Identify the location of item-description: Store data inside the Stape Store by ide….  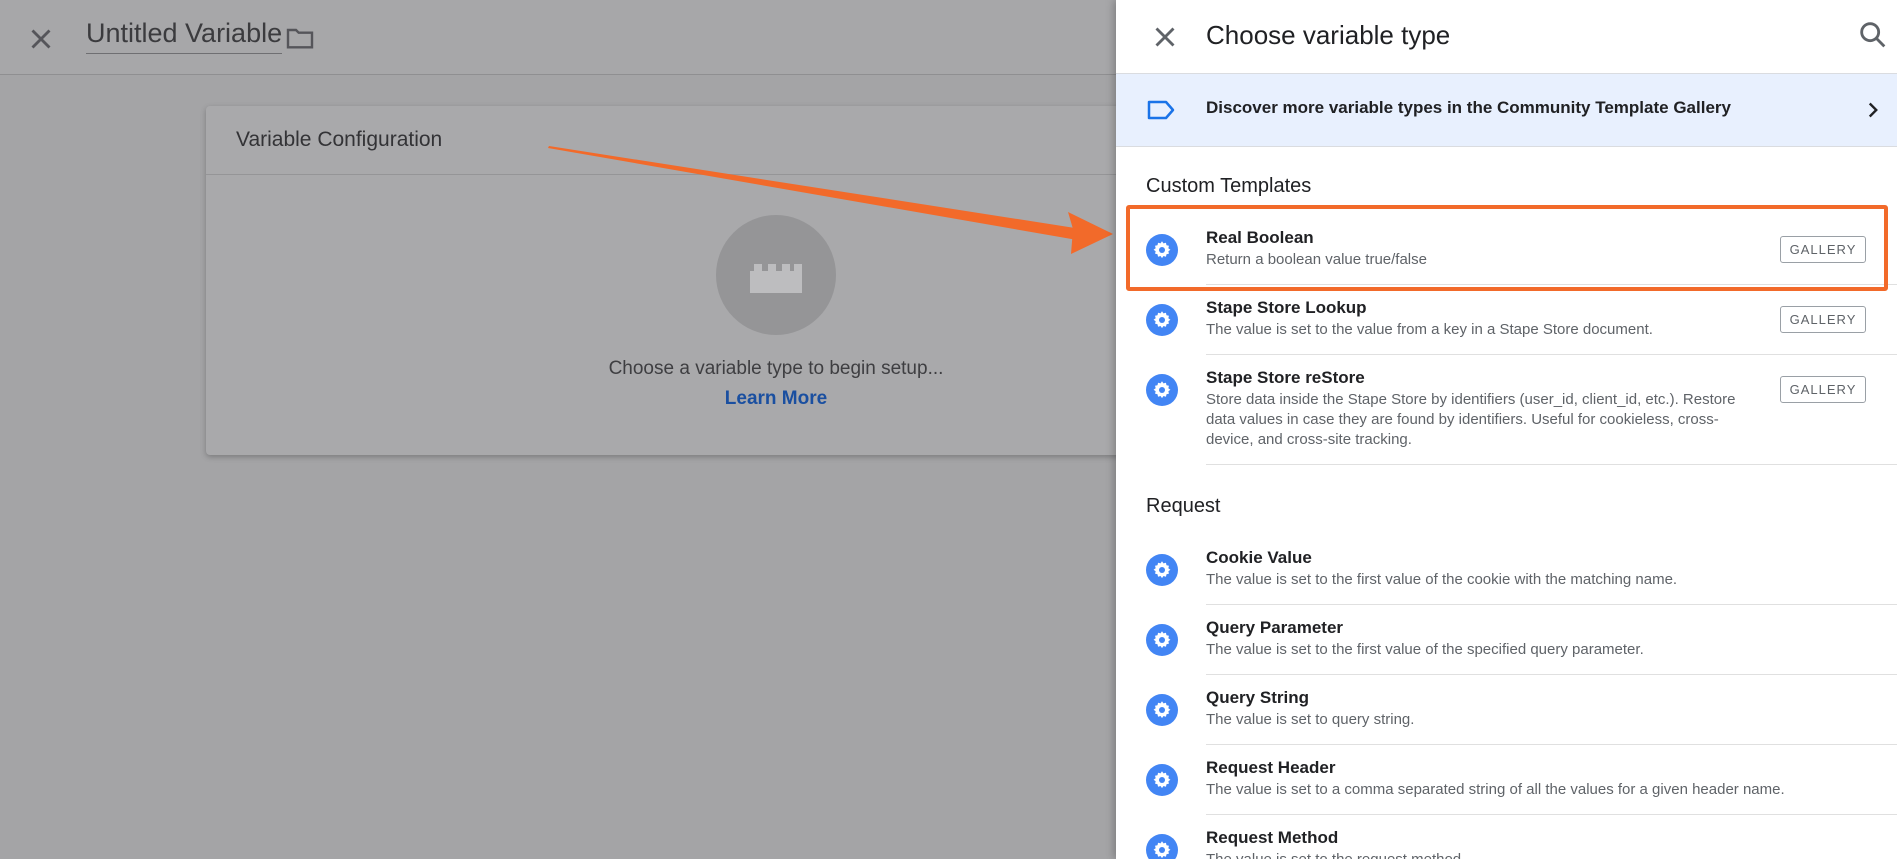
(1471, 419).